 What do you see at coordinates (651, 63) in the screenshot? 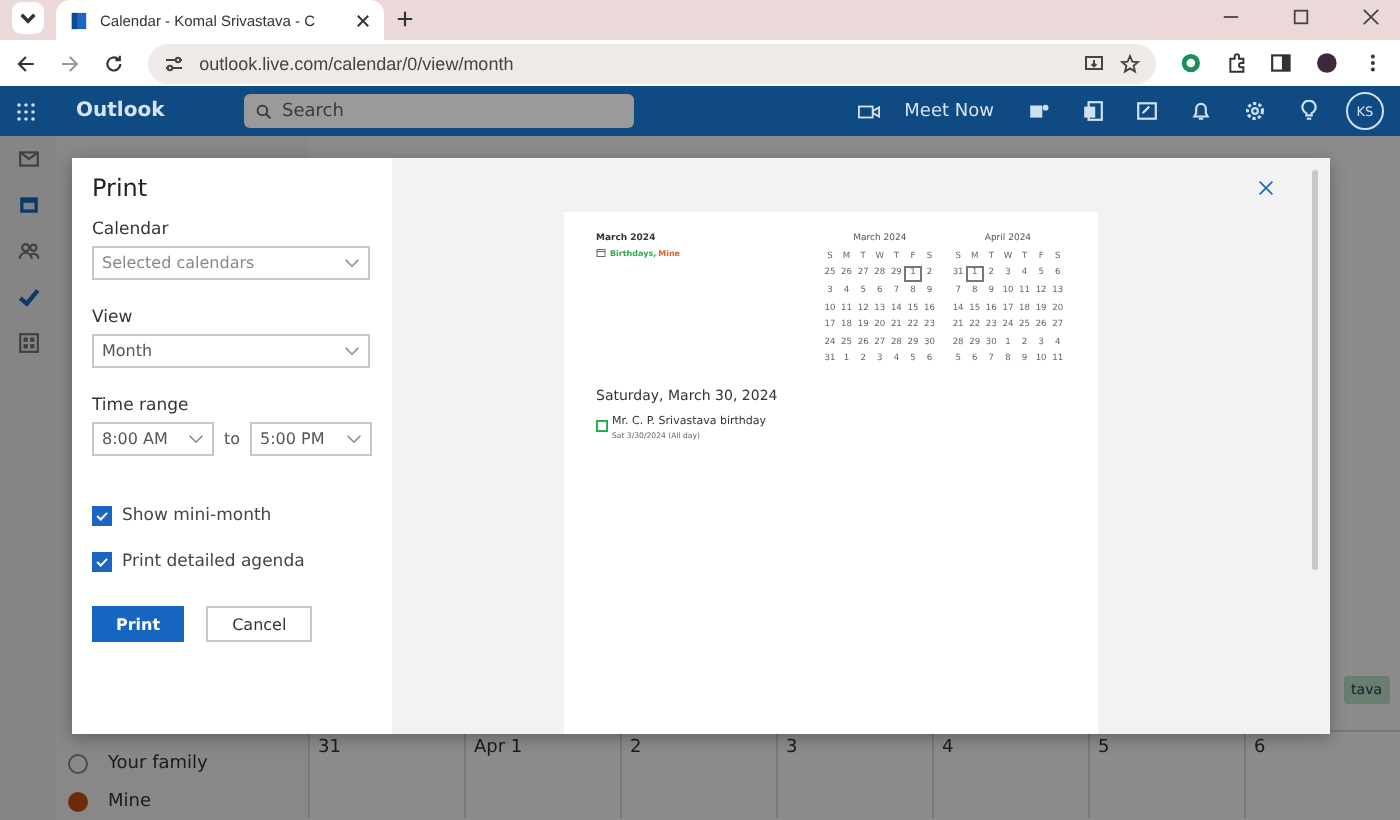
I see `address-bar: outlook.live.com/calendar/0/view/month` at bounding box center [651, 63].